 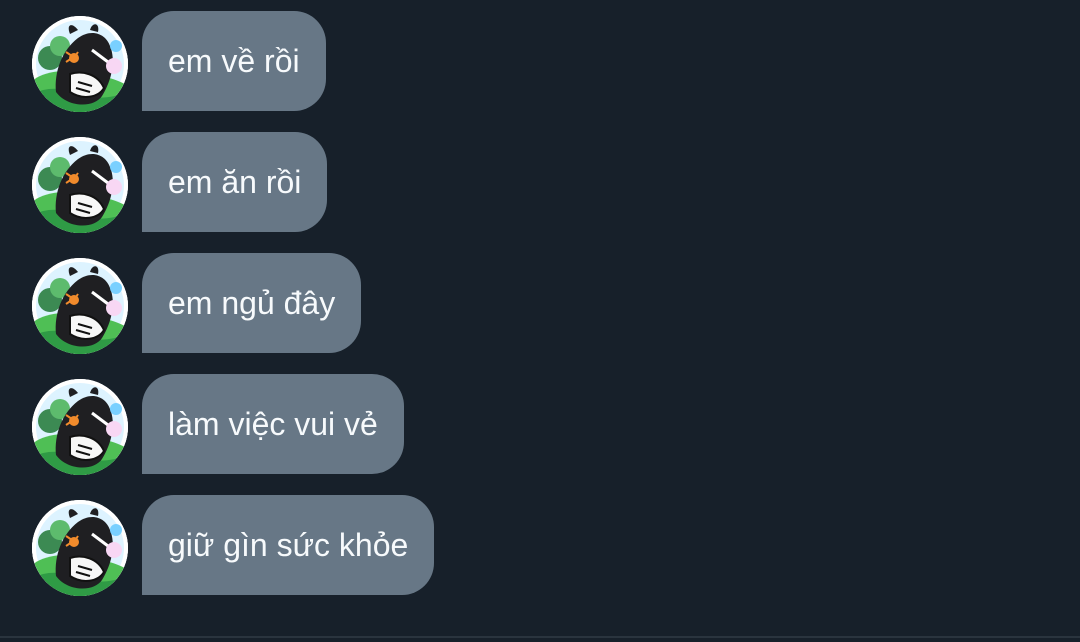 I want to click on message-bubble: em ngủ đây, so click(x=252, y=303).